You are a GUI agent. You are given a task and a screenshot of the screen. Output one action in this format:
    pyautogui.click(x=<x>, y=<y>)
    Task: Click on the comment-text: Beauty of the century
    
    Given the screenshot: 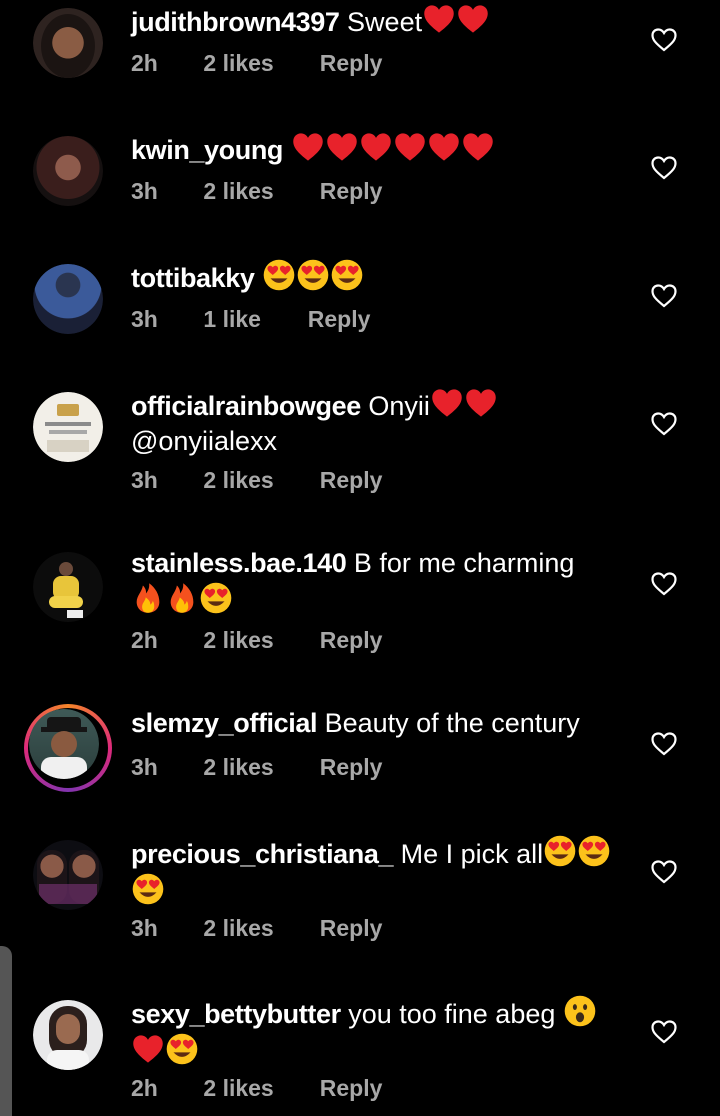 What is the action you would take?
    pyautogui.click(x=452, y=723)
    